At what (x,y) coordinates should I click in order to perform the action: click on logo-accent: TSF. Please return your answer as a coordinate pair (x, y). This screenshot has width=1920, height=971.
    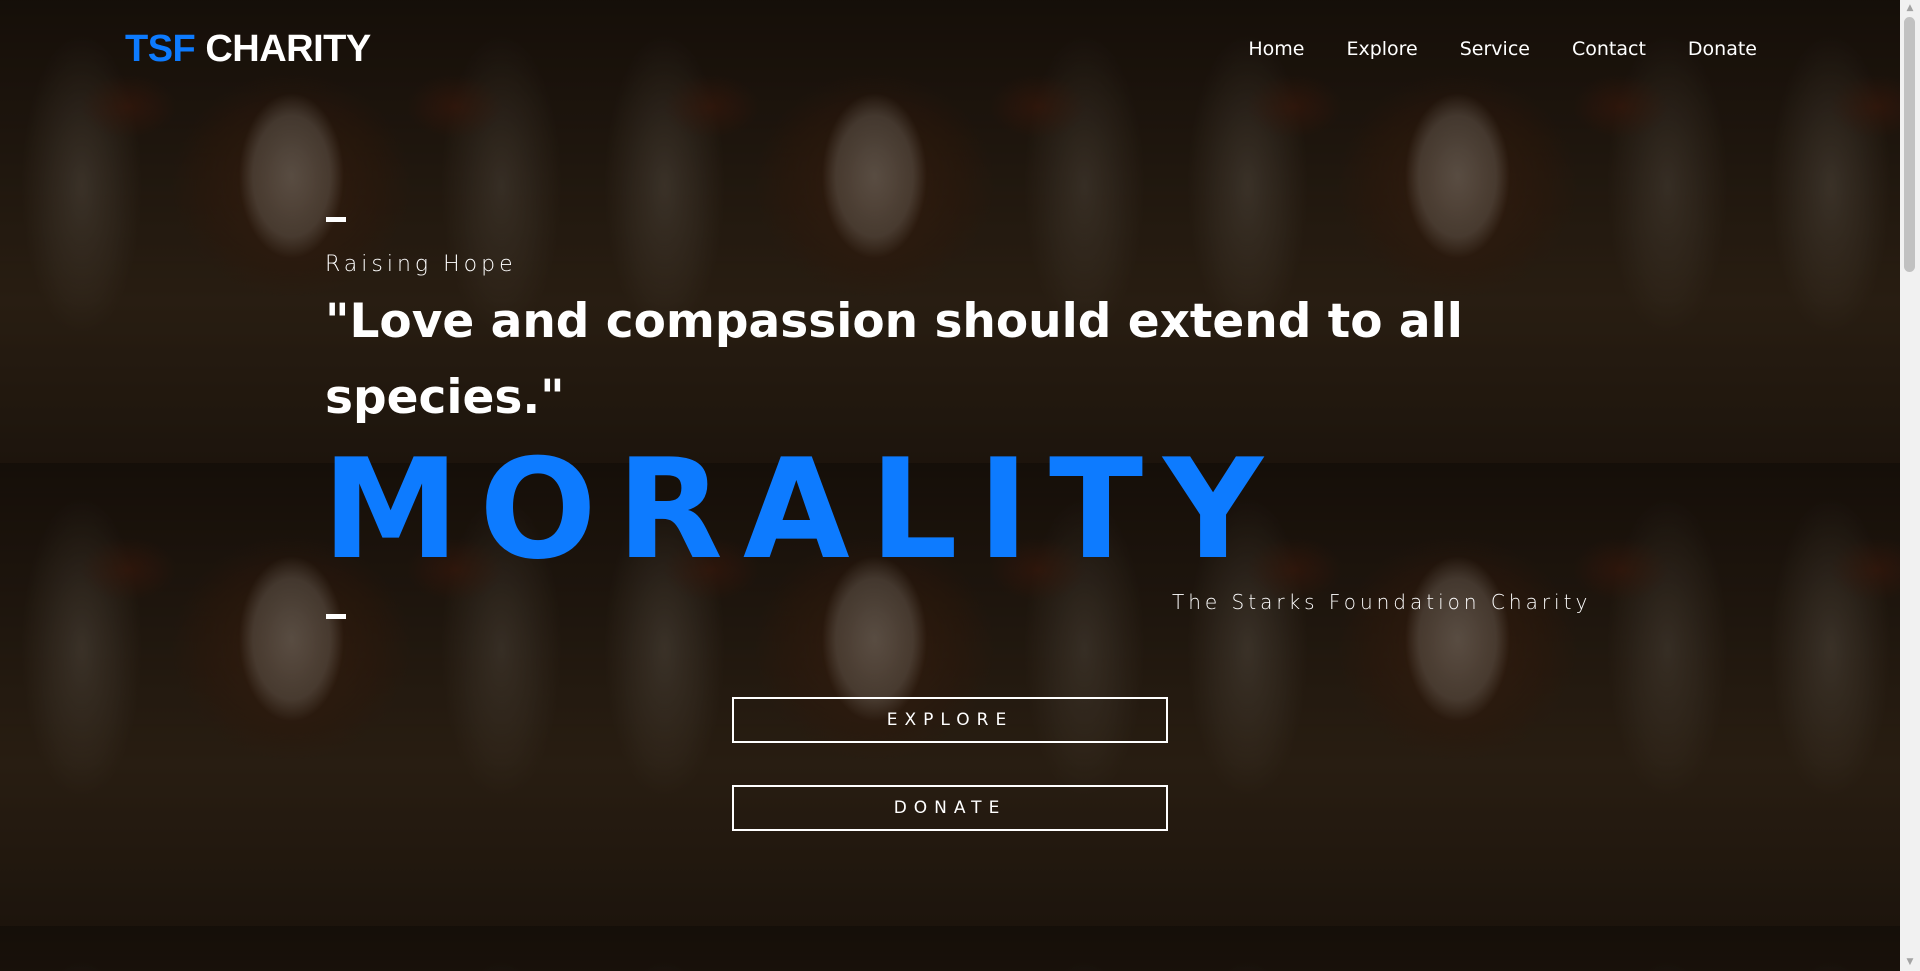
    Looking at the image, I should click on (160, 49).